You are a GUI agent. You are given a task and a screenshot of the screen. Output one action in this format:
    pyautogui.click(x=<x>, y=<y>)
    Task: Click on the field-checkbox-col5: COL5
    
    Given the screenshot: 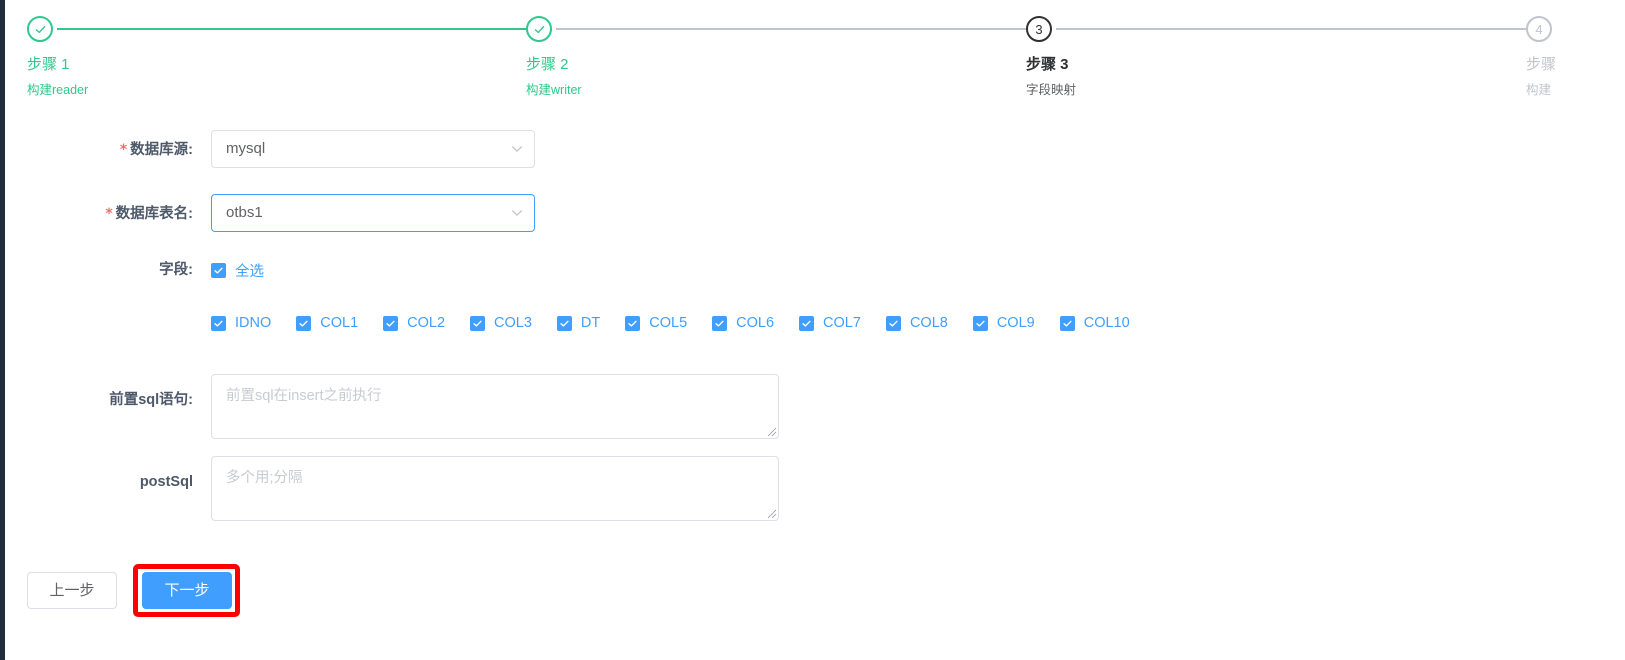 What is the action you would take?
    pyautogui.click(x=656, y=323)
    